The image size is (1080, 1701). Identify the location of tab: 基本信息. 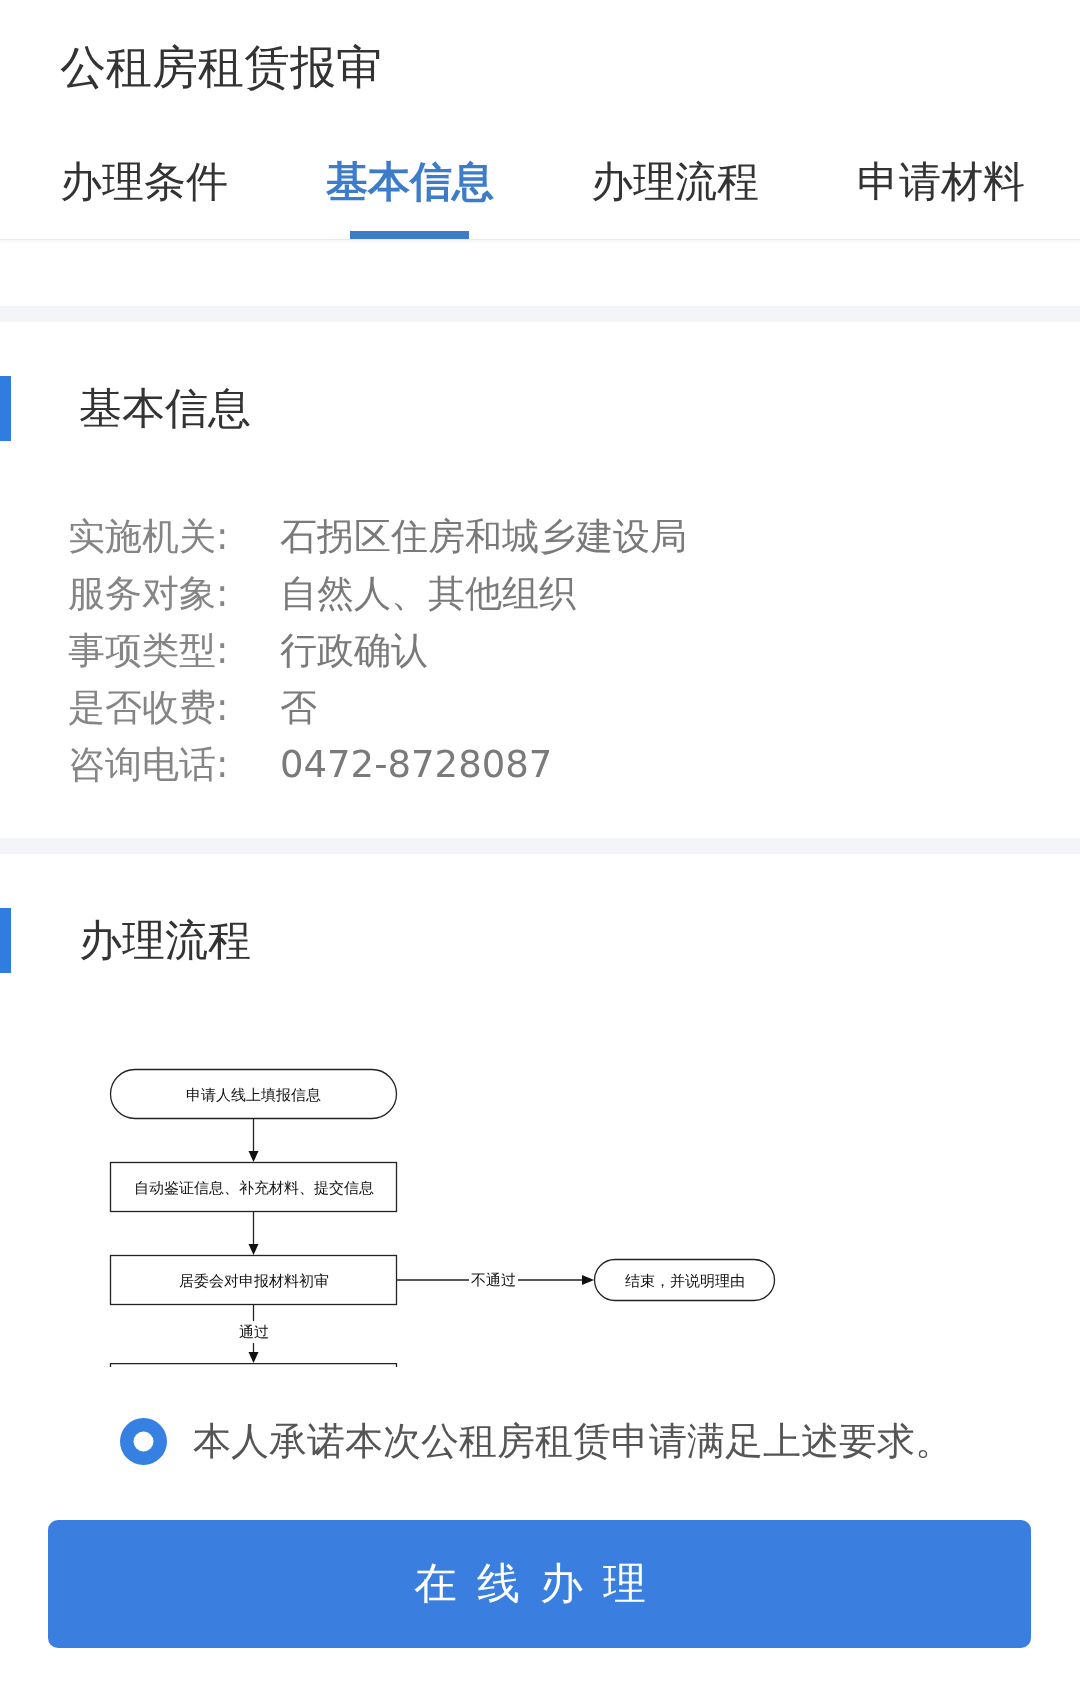
(409, 189).